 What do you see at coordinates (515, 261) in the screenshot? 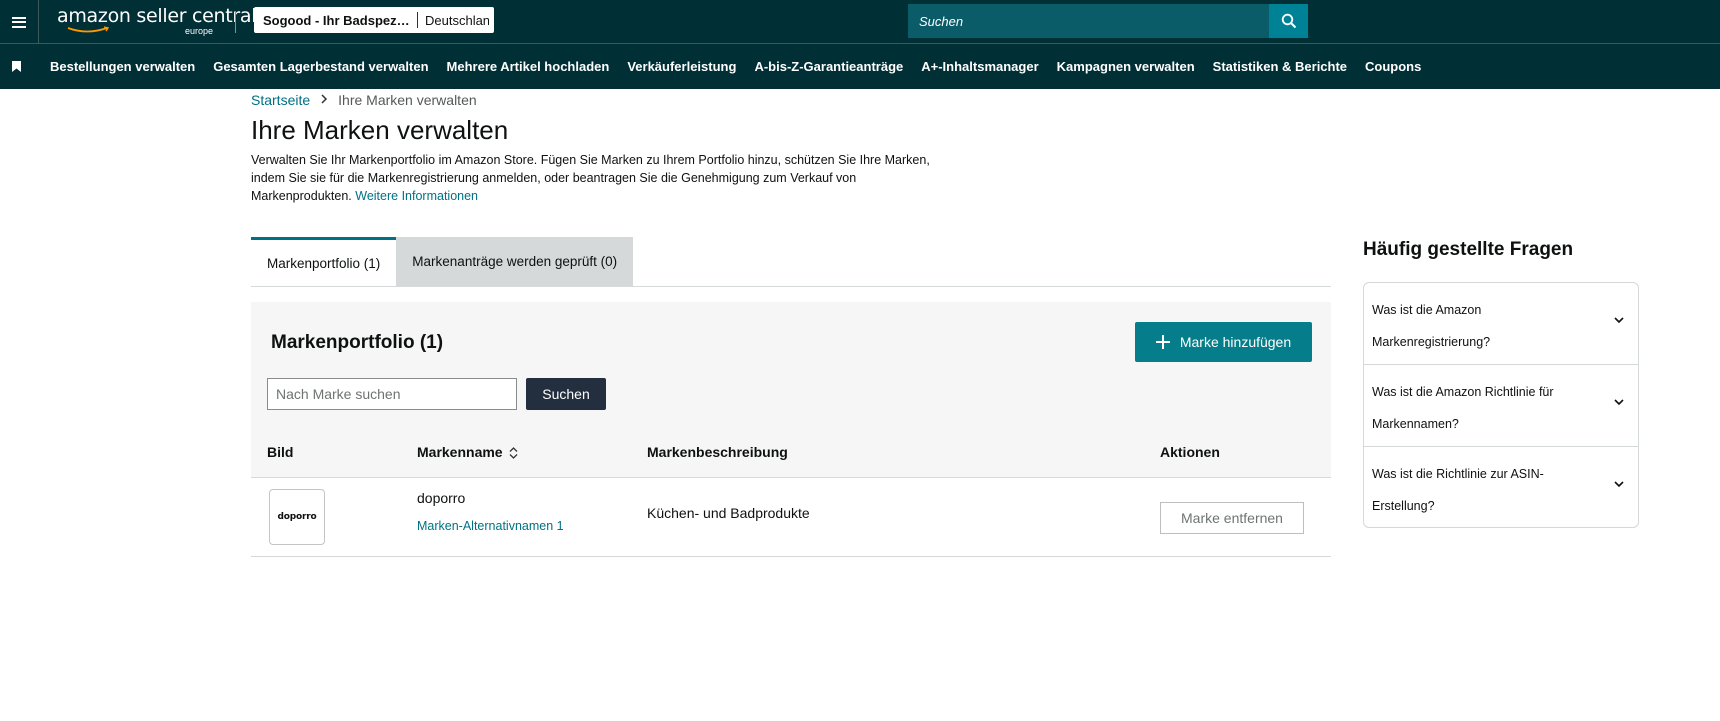
I see `tab-markenantraege: Markenanträge werden geprüft (0)` at bounding box center [515, 261].